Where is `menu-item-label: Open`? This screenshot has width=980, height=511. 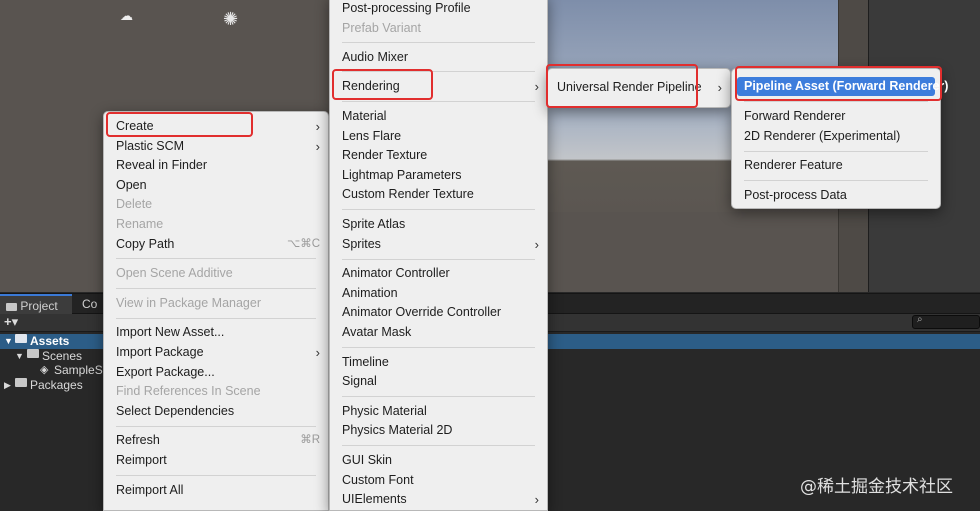 menu-item-label: Open is located at coordinates (131, 184).